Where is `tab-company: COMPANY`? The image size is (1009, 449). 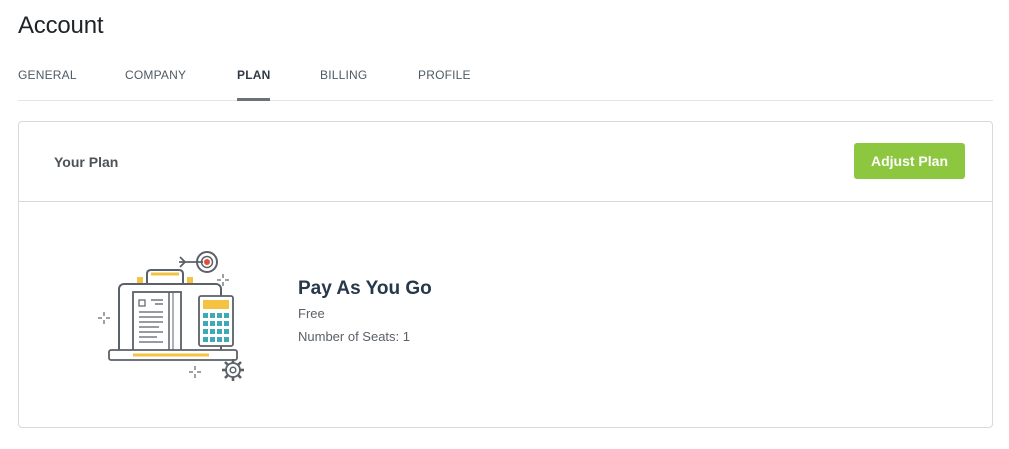 tab-company: COMPANY is located at coordinates (155, 84).